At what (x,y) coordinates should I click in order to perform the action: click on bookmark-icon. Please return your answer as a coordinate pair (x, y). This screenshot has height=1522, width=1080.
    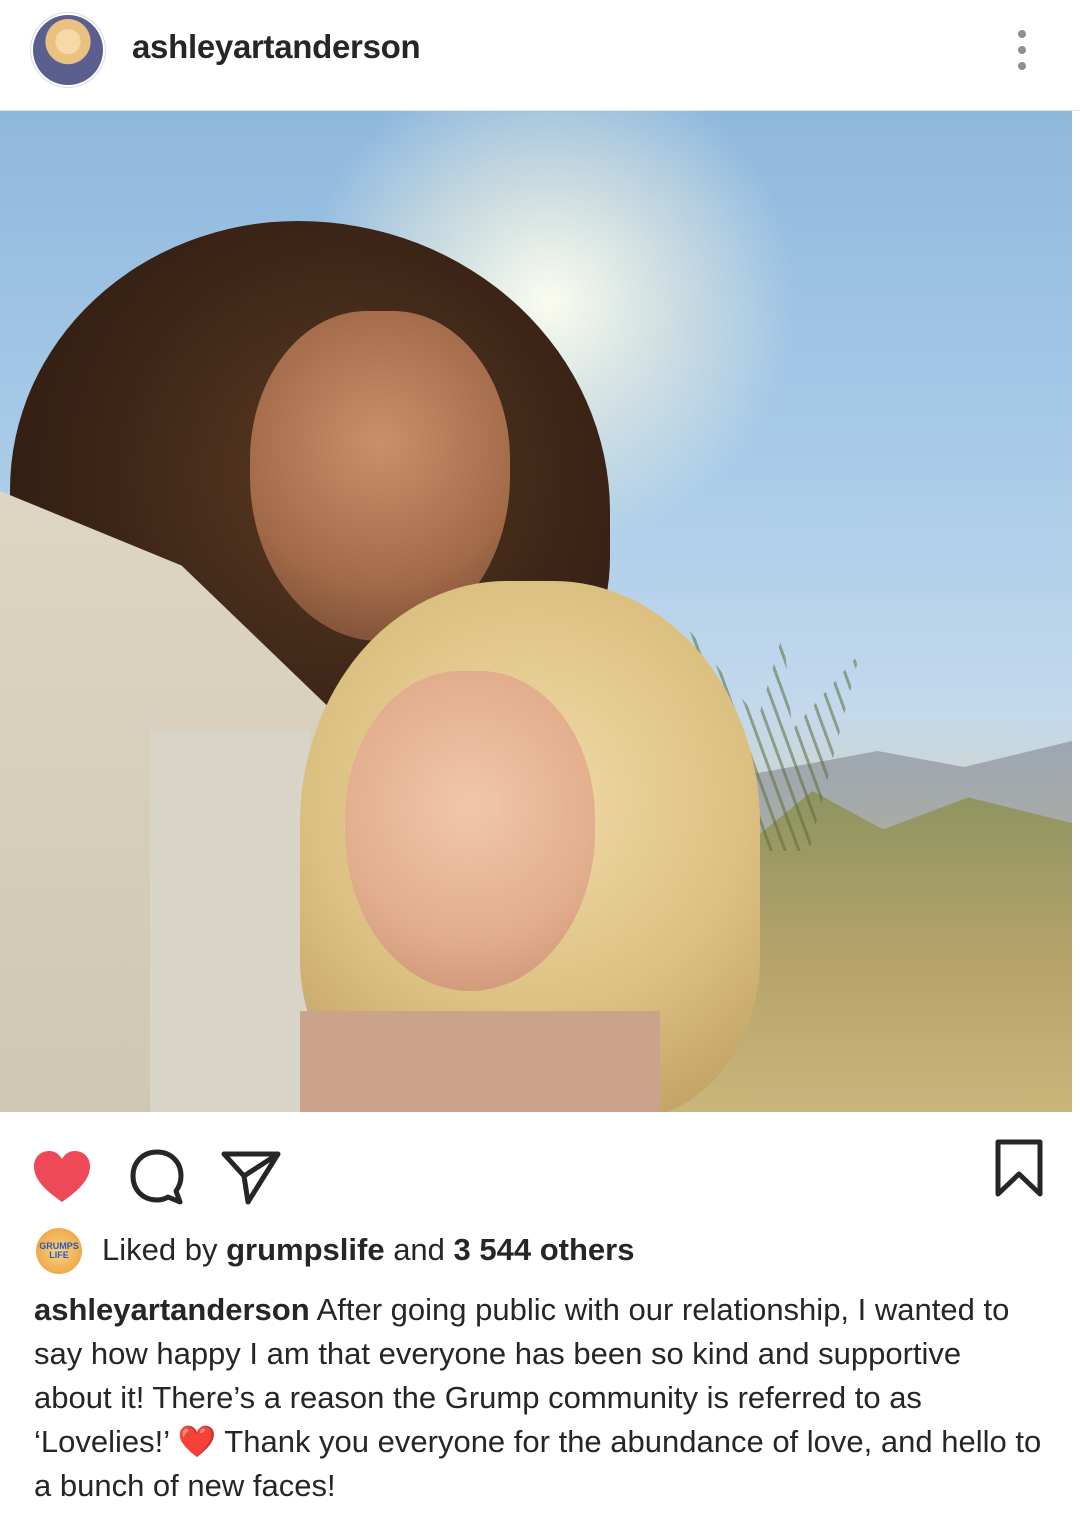
    Looking at the image, I should click on (1019, 1168).